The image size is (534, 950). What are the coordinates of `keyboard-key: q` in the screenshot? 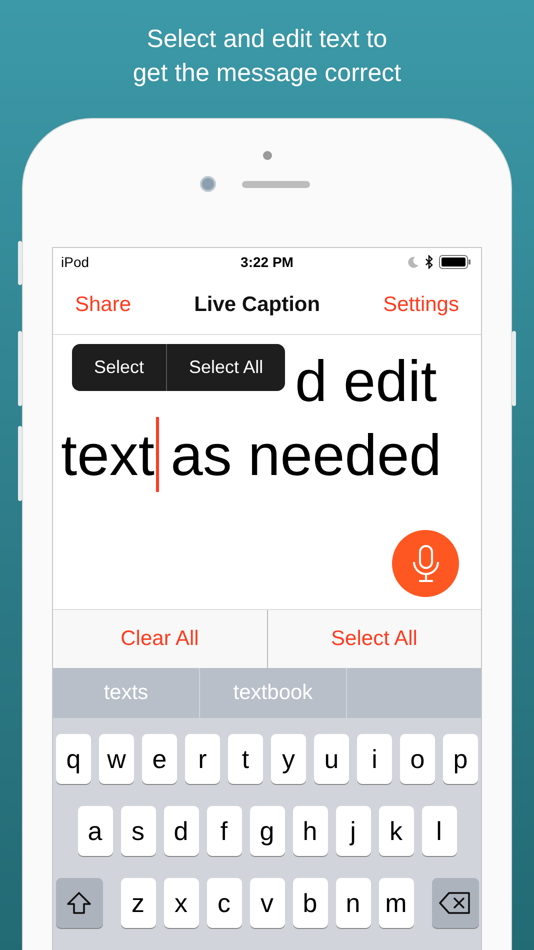 It's located at (73, 759).